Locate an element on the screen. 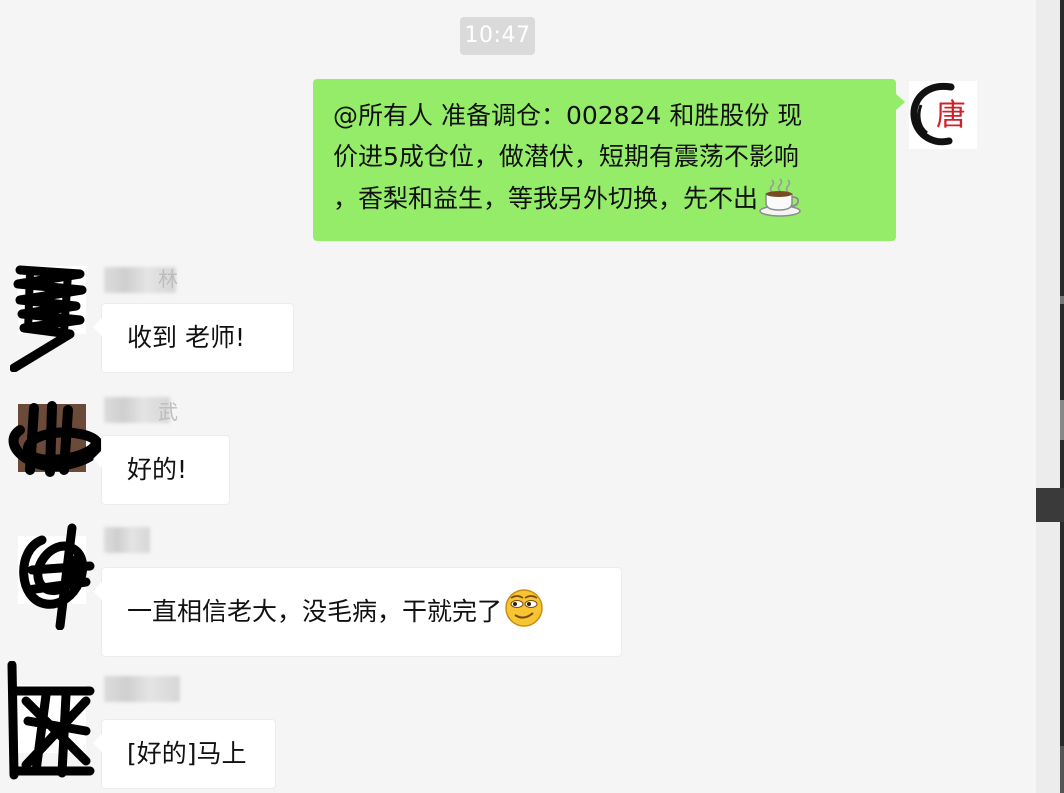 The height and width of the screenshot is (793, 1064). message-line: ，香梨和益生，等我另外切换，先不出 is located at coordinates (604, 198).